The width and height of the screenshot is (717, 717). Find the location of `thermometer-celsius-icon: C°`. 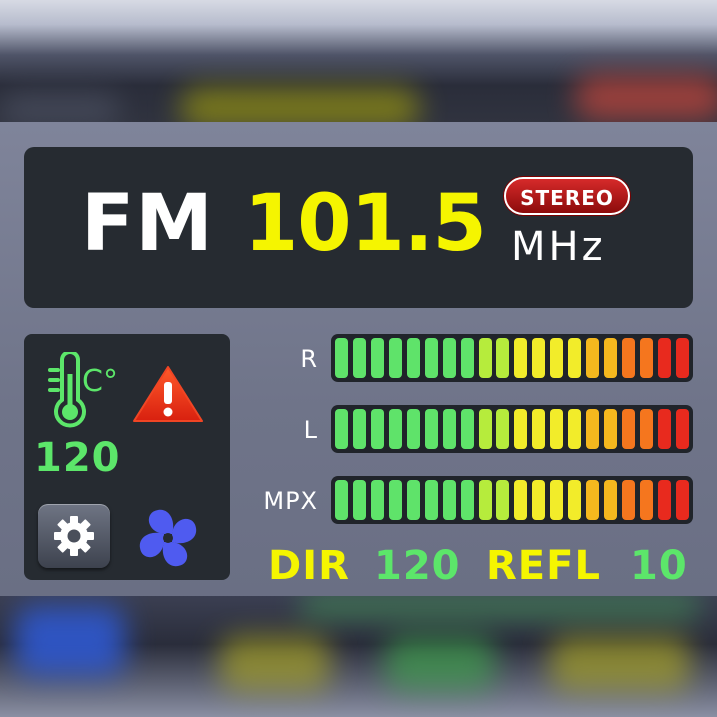

thermometer-celsius-icon: C° is located at coordinates (80, 393).